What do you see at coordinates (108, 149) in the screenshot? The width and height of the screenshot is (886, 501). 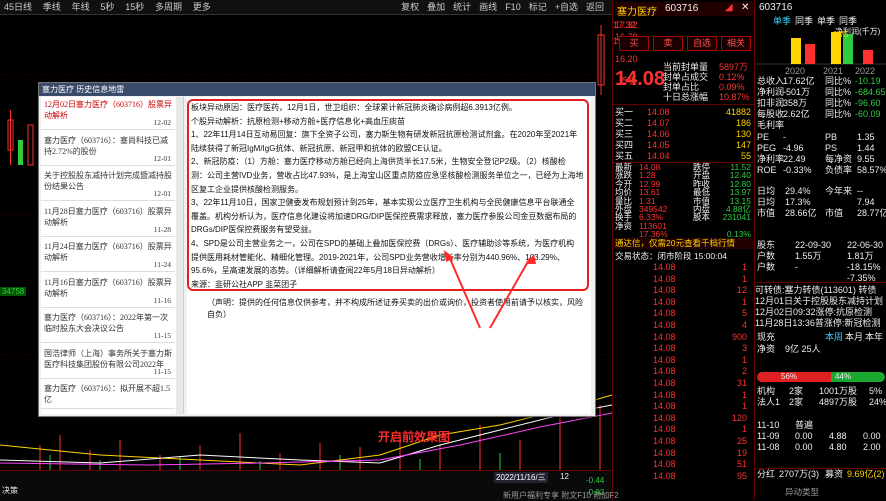 I see `list-item: 塞力医疗（603716）：塞尚科技已减持2.72%的股份 12-01` at bounding box center [108, 149].